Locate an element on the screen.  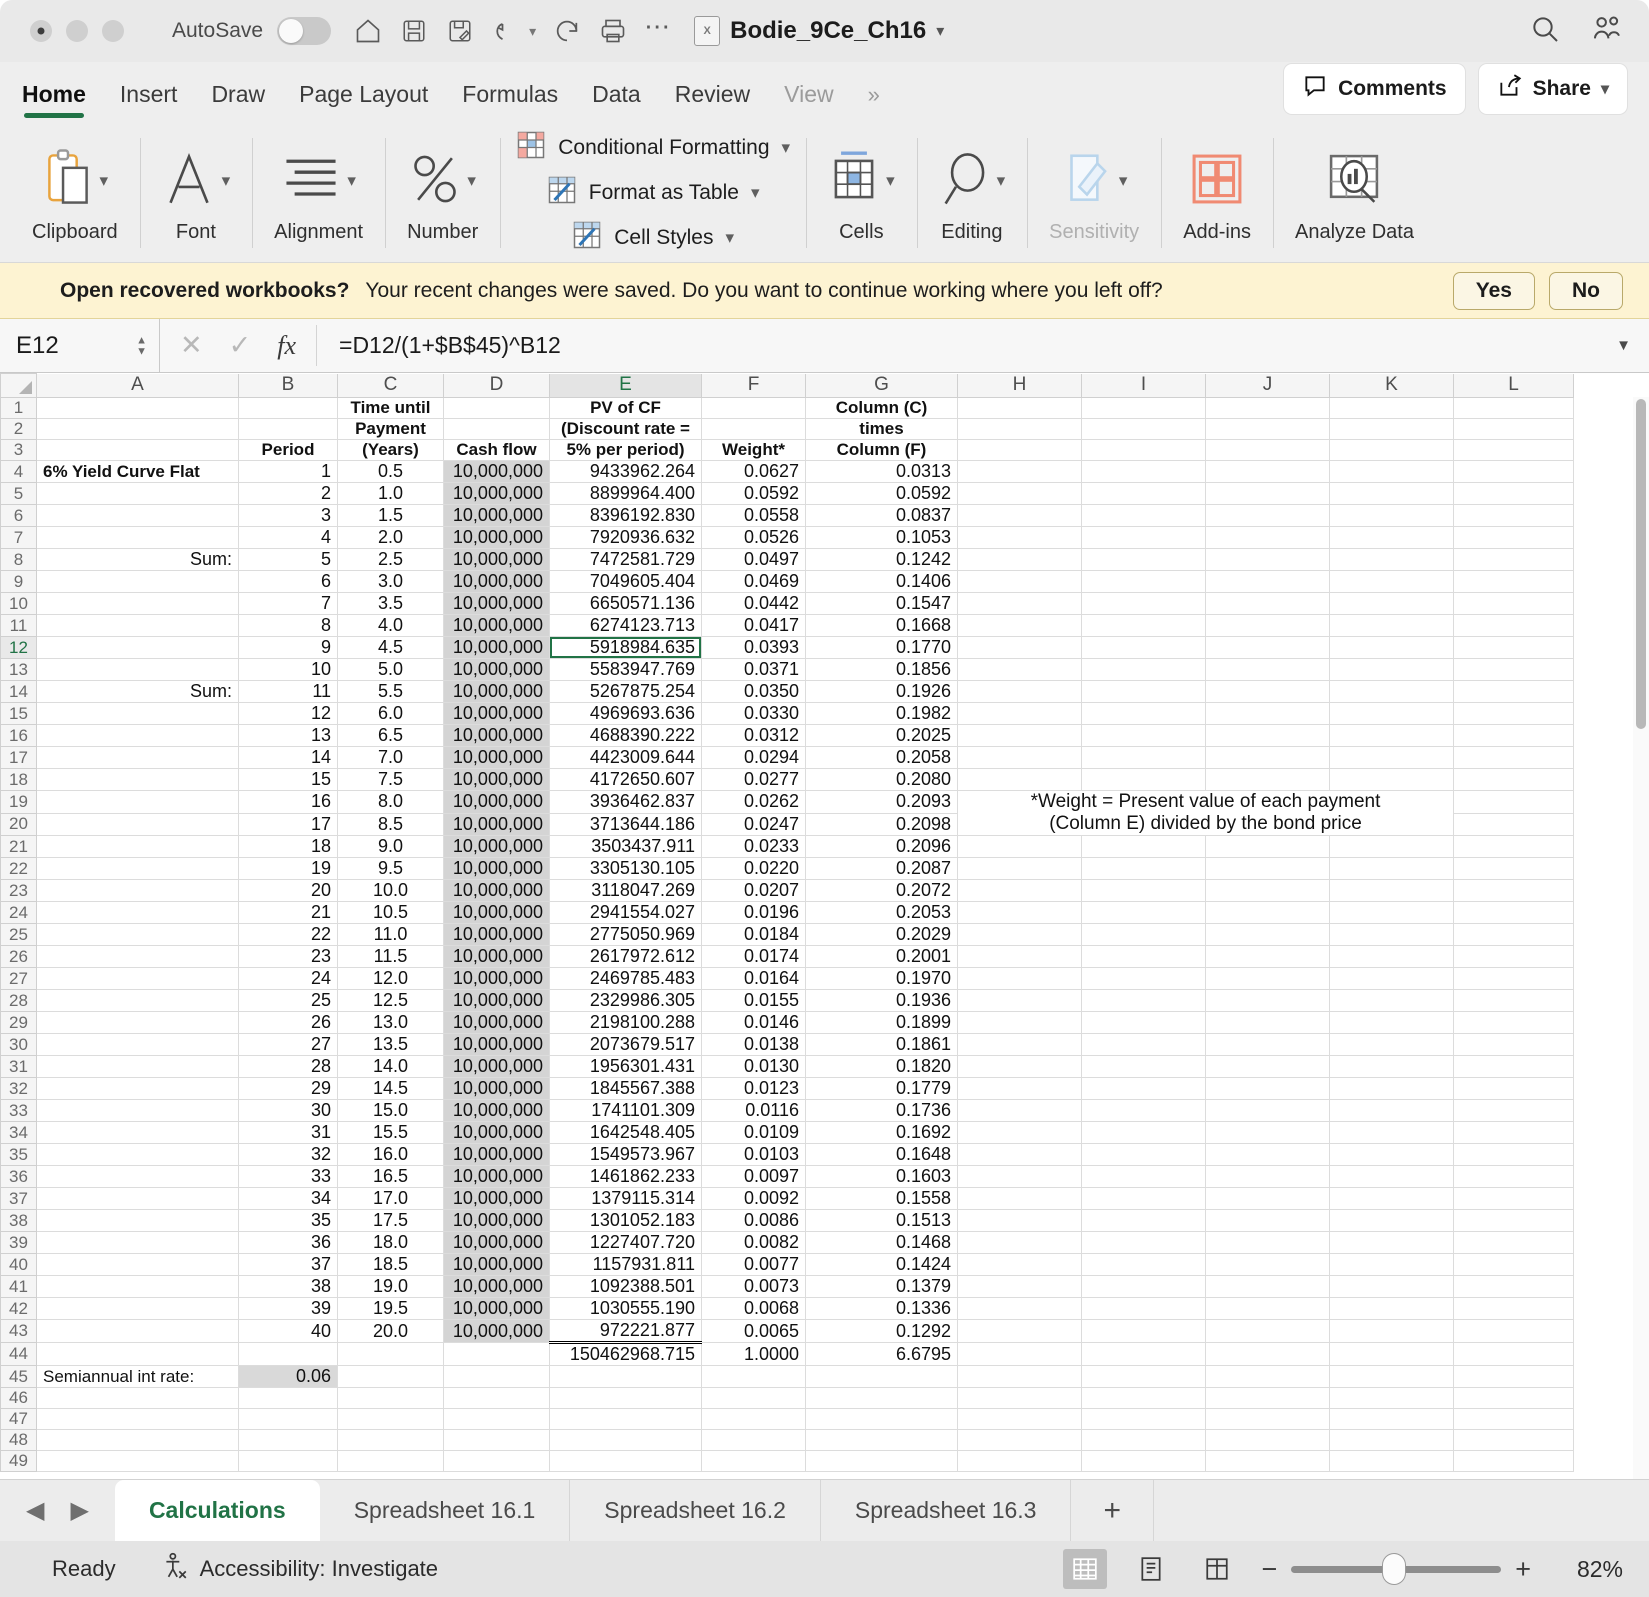
header-cell-A2 is located at coordinates (137, 429).